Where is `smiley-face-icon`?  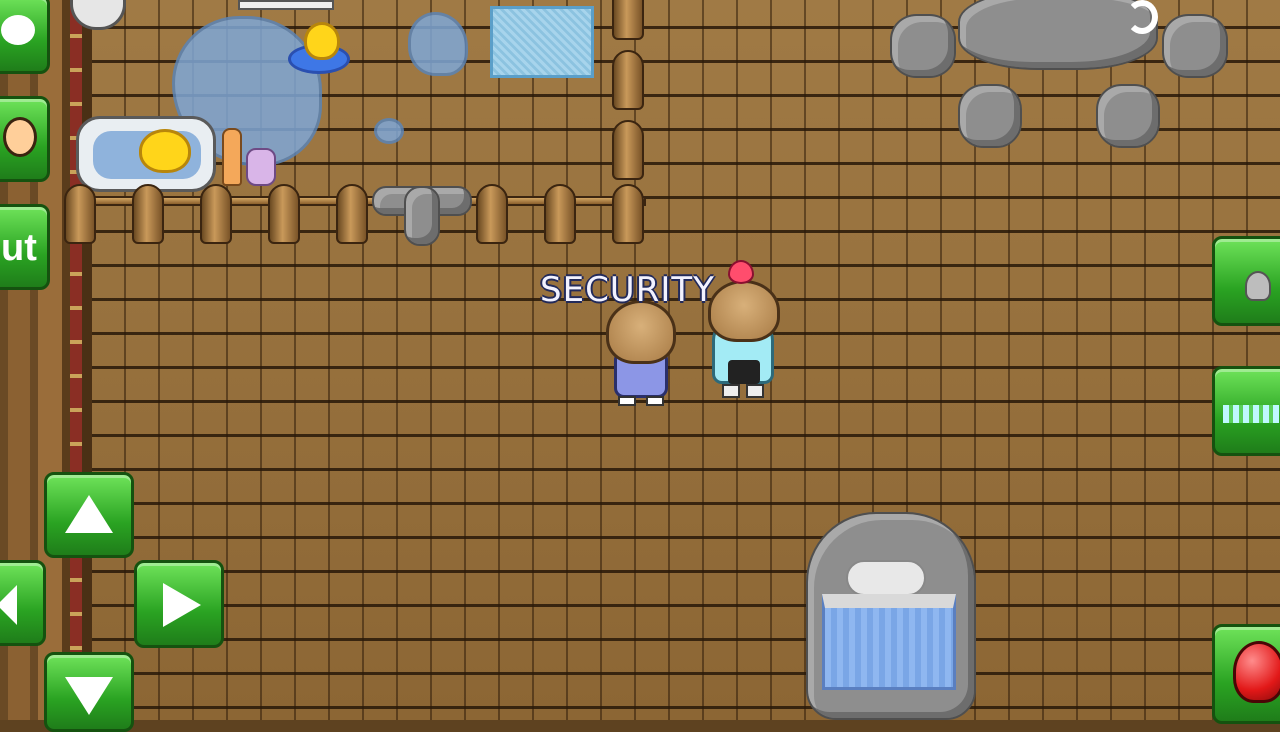
smiley-face-icon is located at coordinates (20, 137).